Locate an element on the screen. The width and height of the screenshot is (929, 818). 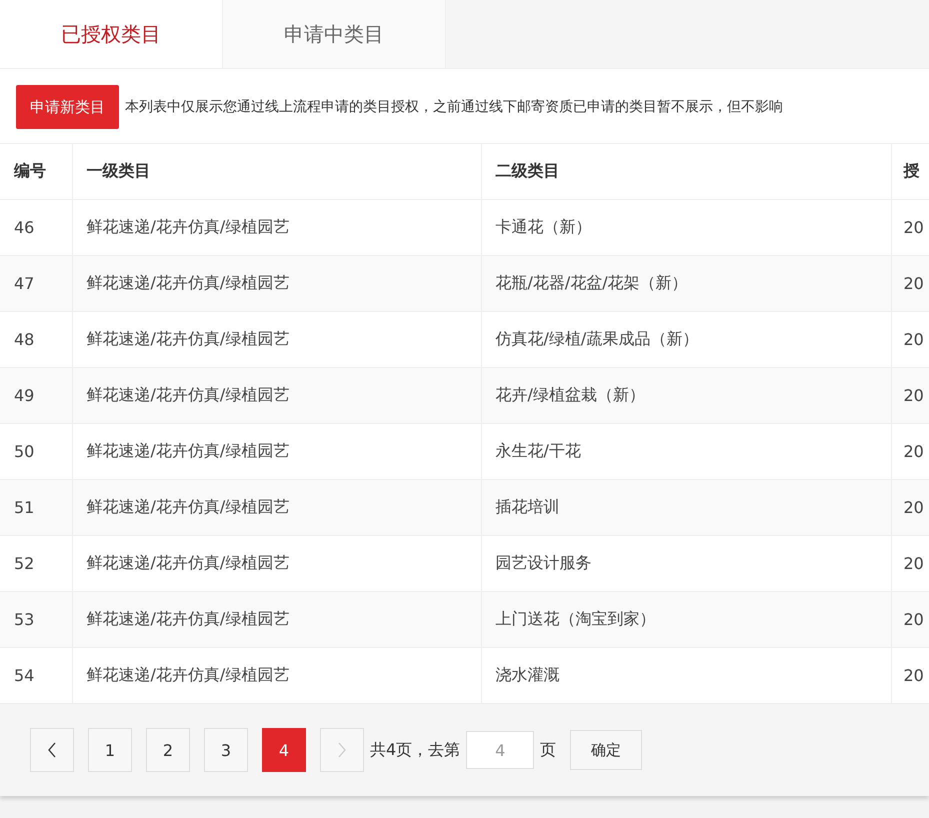
column-header: 授 is located at coordinates (910, 172).